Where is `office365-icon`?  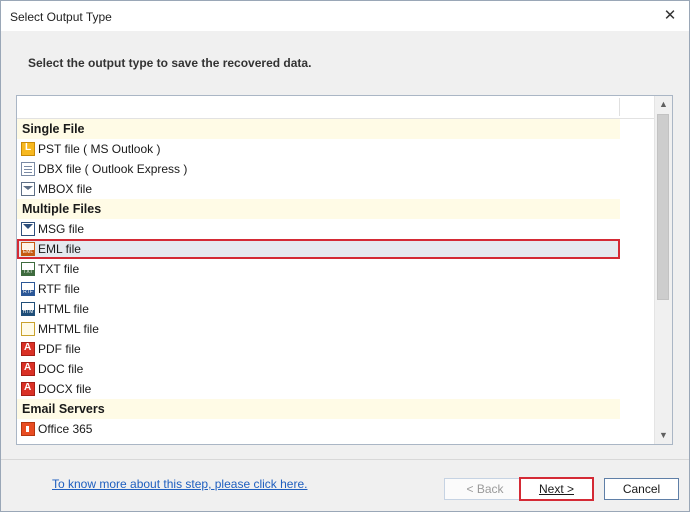 office365-icon is located at coordinates (28, 429).